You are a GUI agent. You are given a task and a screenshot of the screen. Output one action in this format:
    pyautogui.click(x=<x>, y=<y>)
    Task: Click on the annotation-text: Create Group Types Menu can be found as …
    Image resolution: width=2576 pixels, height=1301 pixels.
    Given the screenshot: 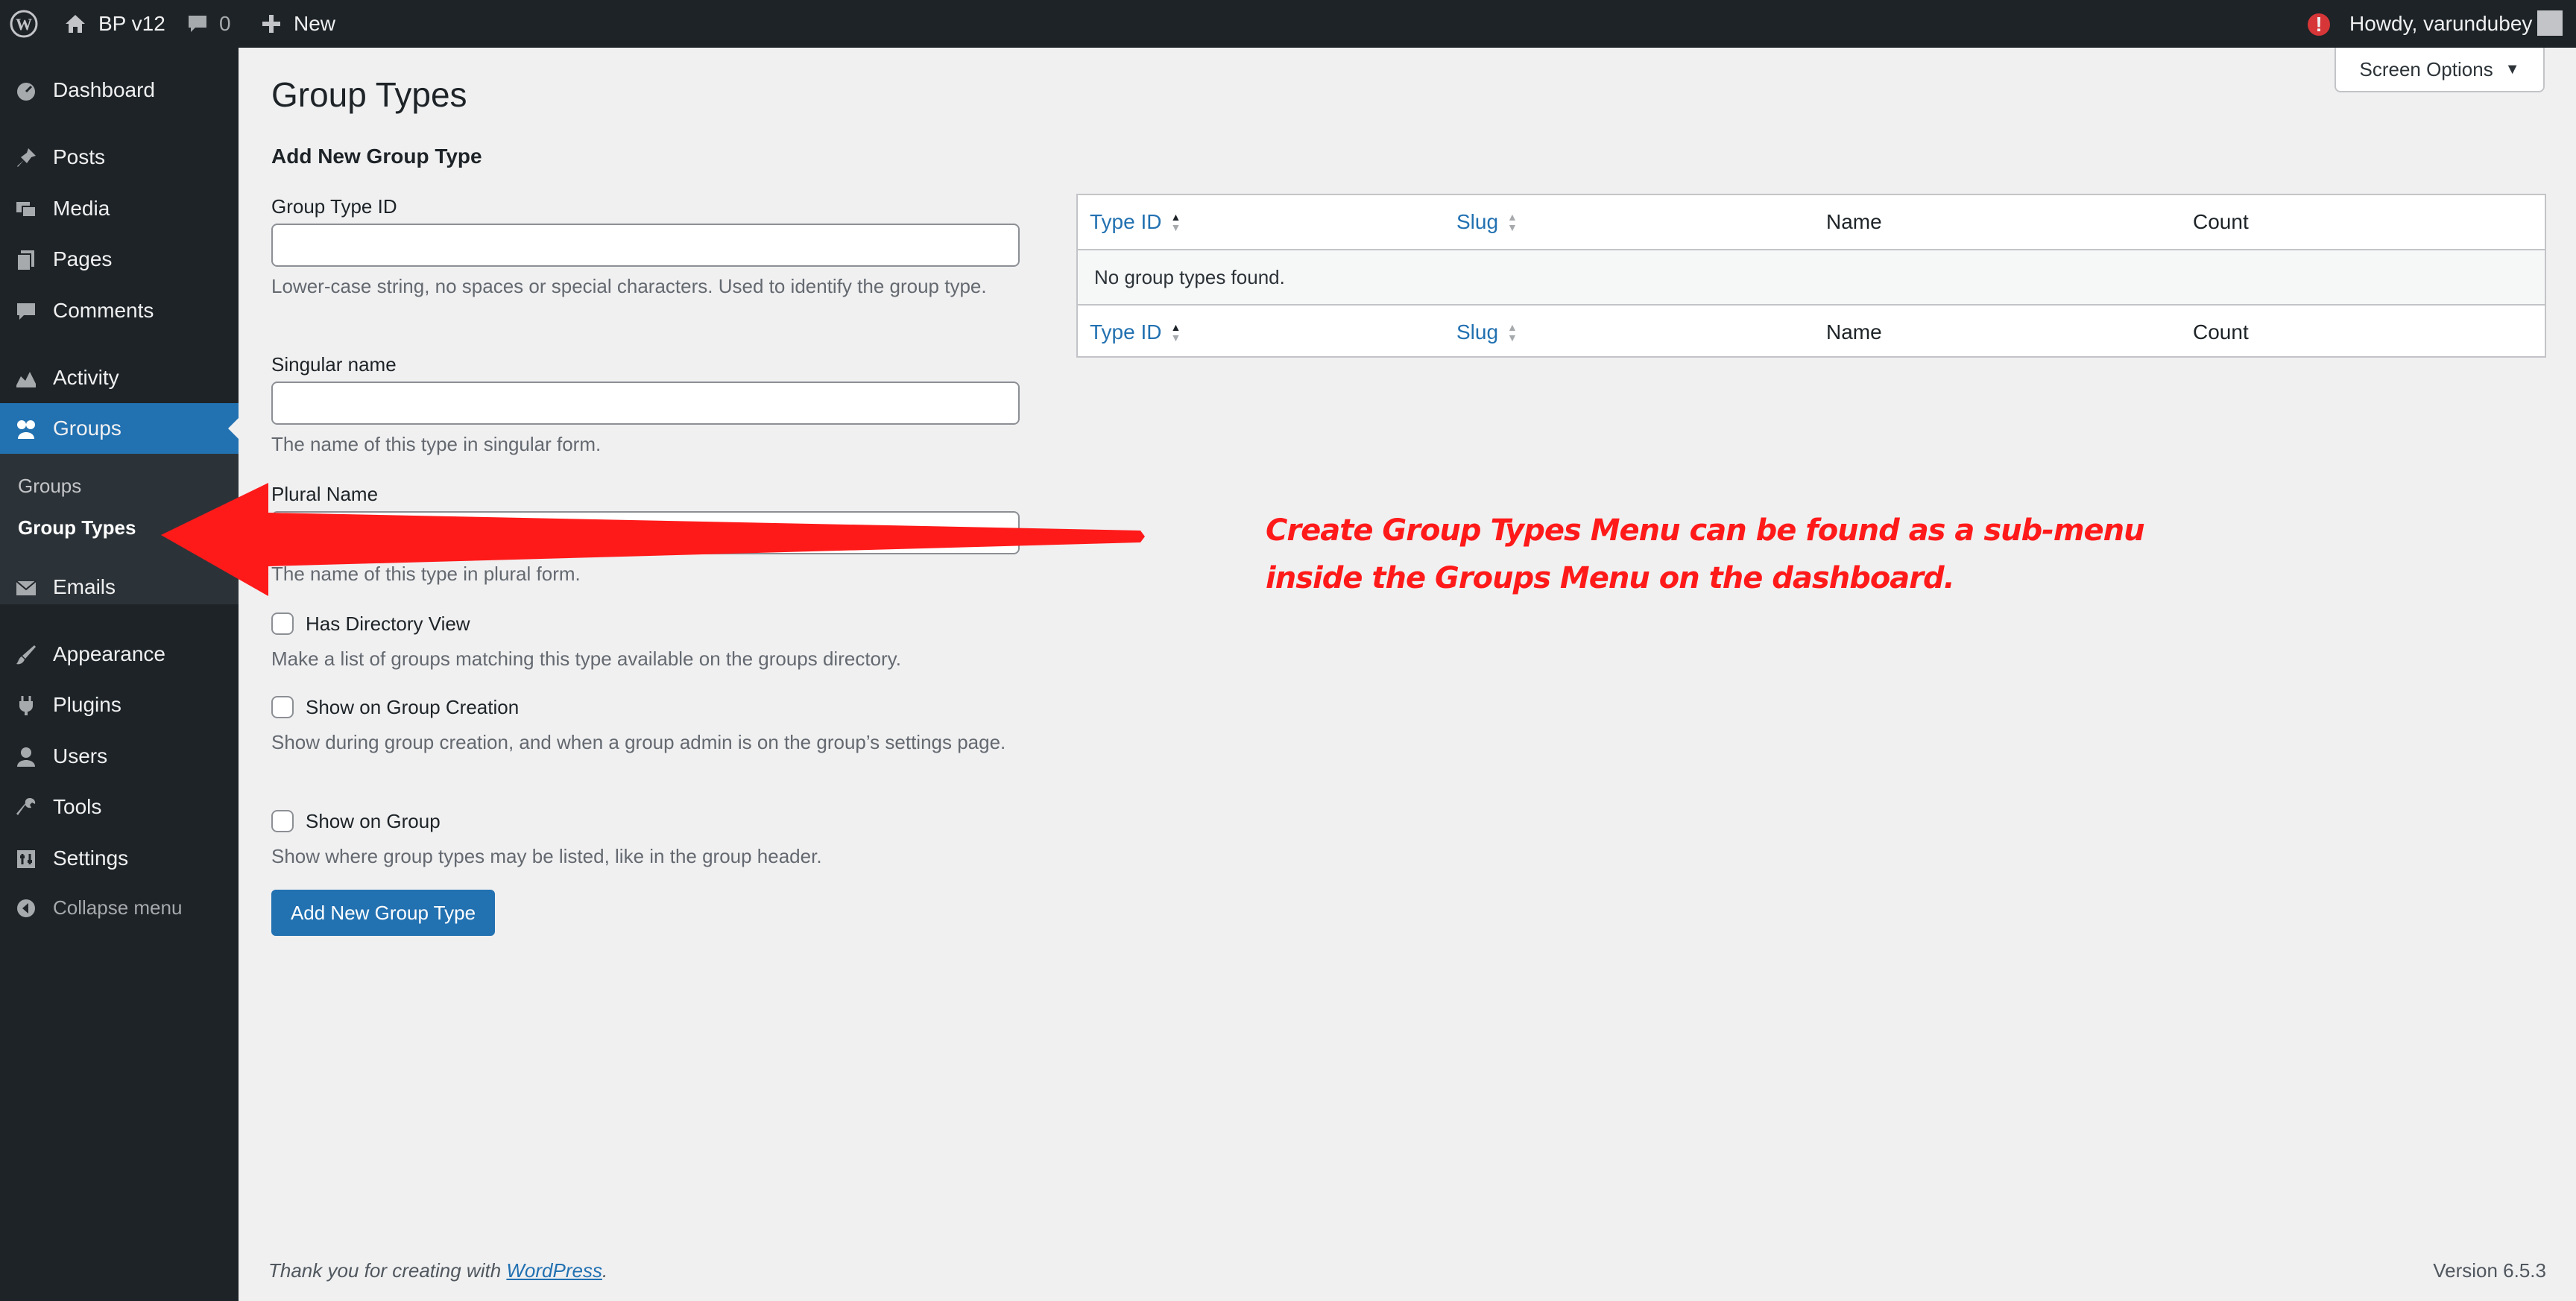 What is the action you would take?
    pyautogui.click(x=1705, y=554)
    